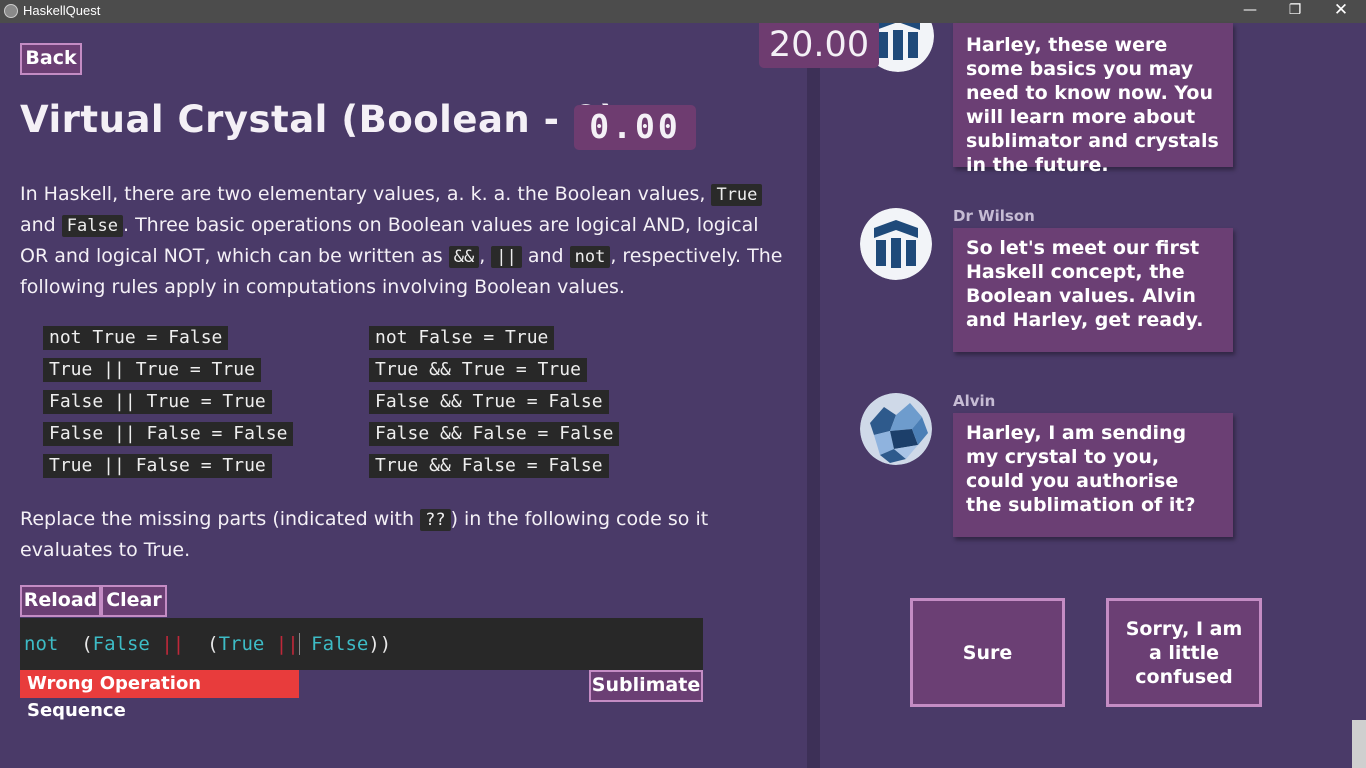  I want to click on window-titlebar: HaskellQuest — ❐ ✕, so click(683, 11).